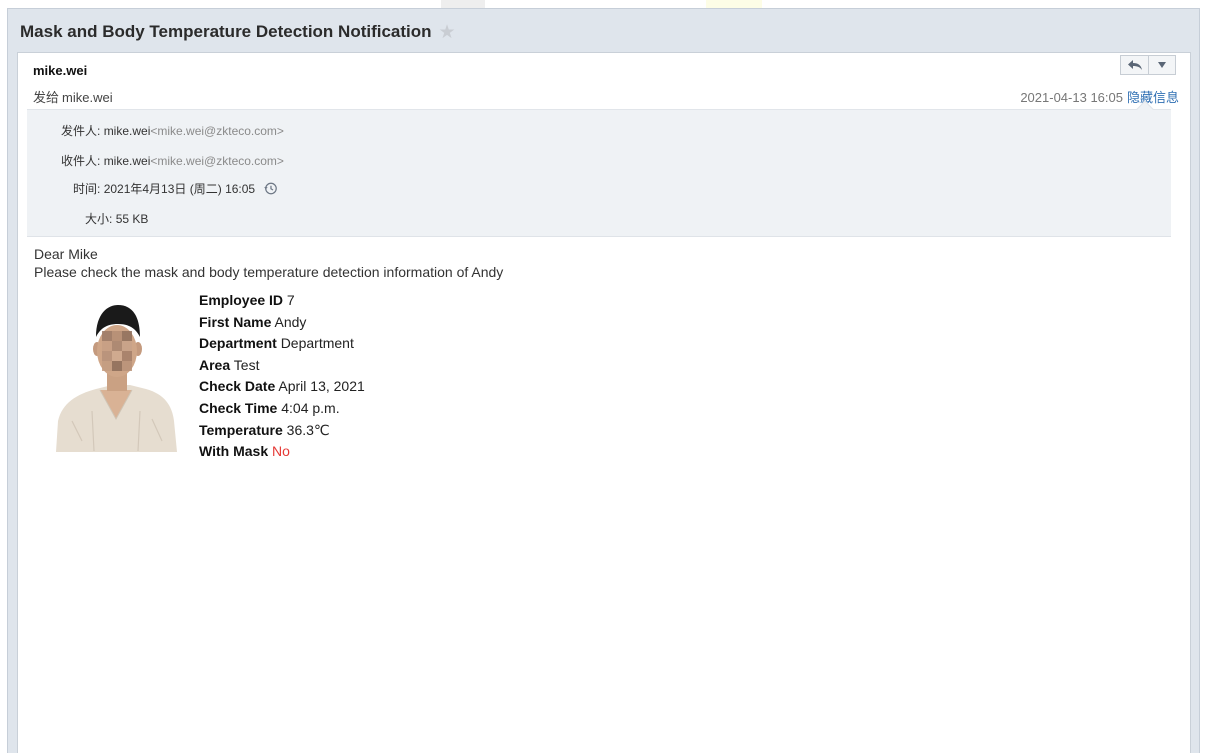  I want to click on reply-button, so click(1134, 65).